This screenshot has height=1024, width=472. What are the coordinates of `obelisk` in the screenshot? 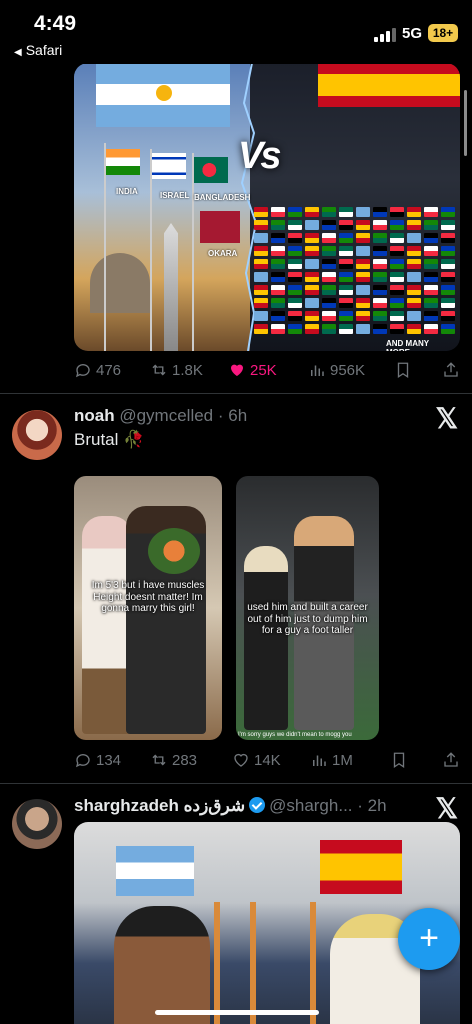 It's located at (171, 287).